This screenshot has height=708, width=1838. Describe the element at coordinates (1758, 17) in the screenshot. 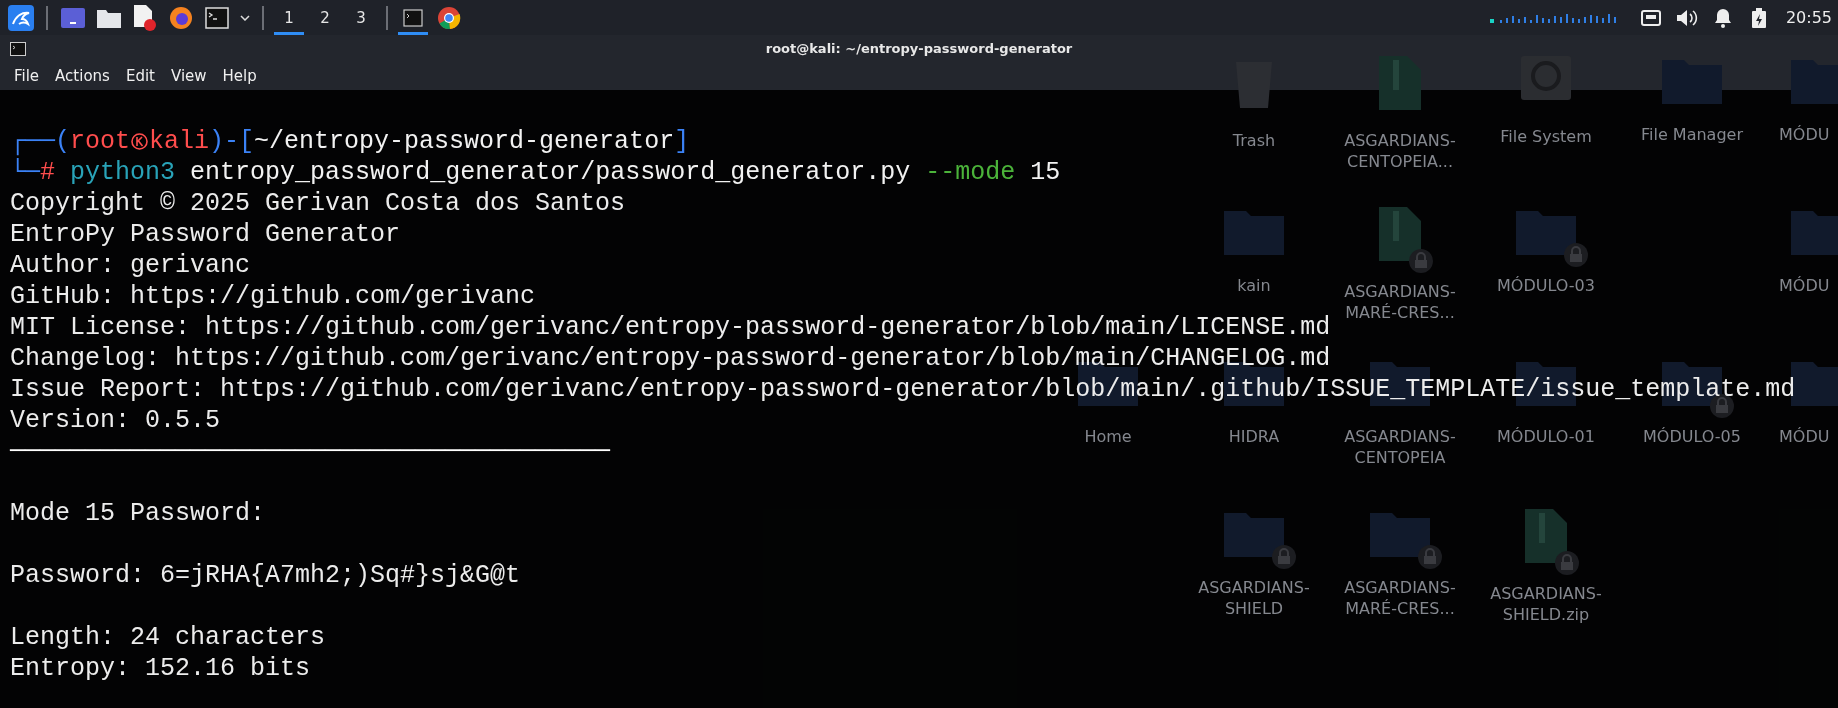

I see `battery-charging-icon` at that location.